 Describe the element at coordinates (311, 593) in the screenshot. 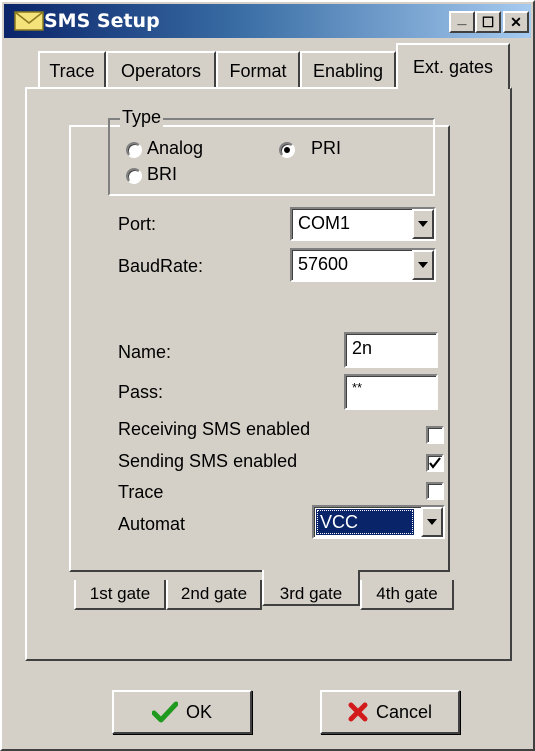

I see `gate-tab-label: 3rd gate` at that location.